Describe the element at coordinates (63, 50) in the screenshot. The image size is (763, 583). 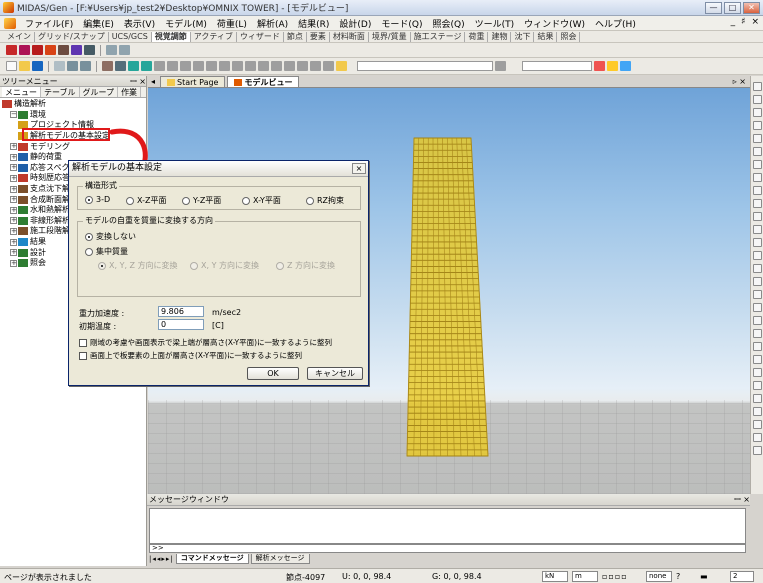
I see `perspective-icon` at that location.